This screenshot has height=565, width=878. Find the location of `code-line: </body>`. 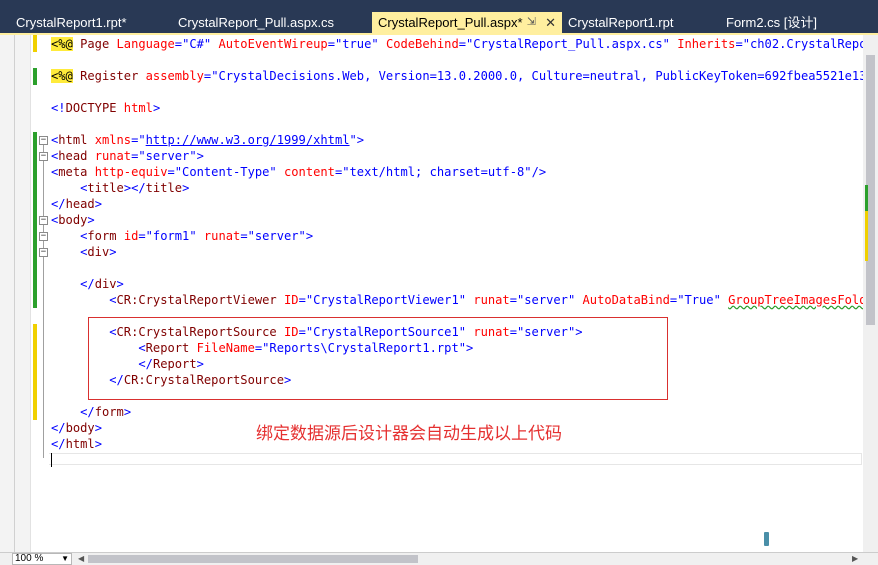

code-line: </body> is located at coordinates (76, 428).